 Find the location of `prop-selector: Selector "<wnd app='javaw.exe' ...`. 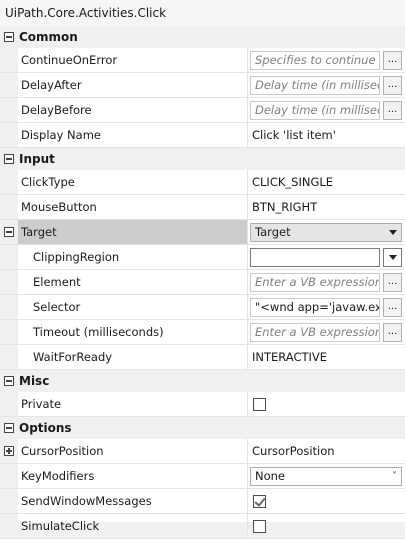

prop-selector: Selector "<wnd app='javaw.exe' ... is located at coordinates (202, 307).